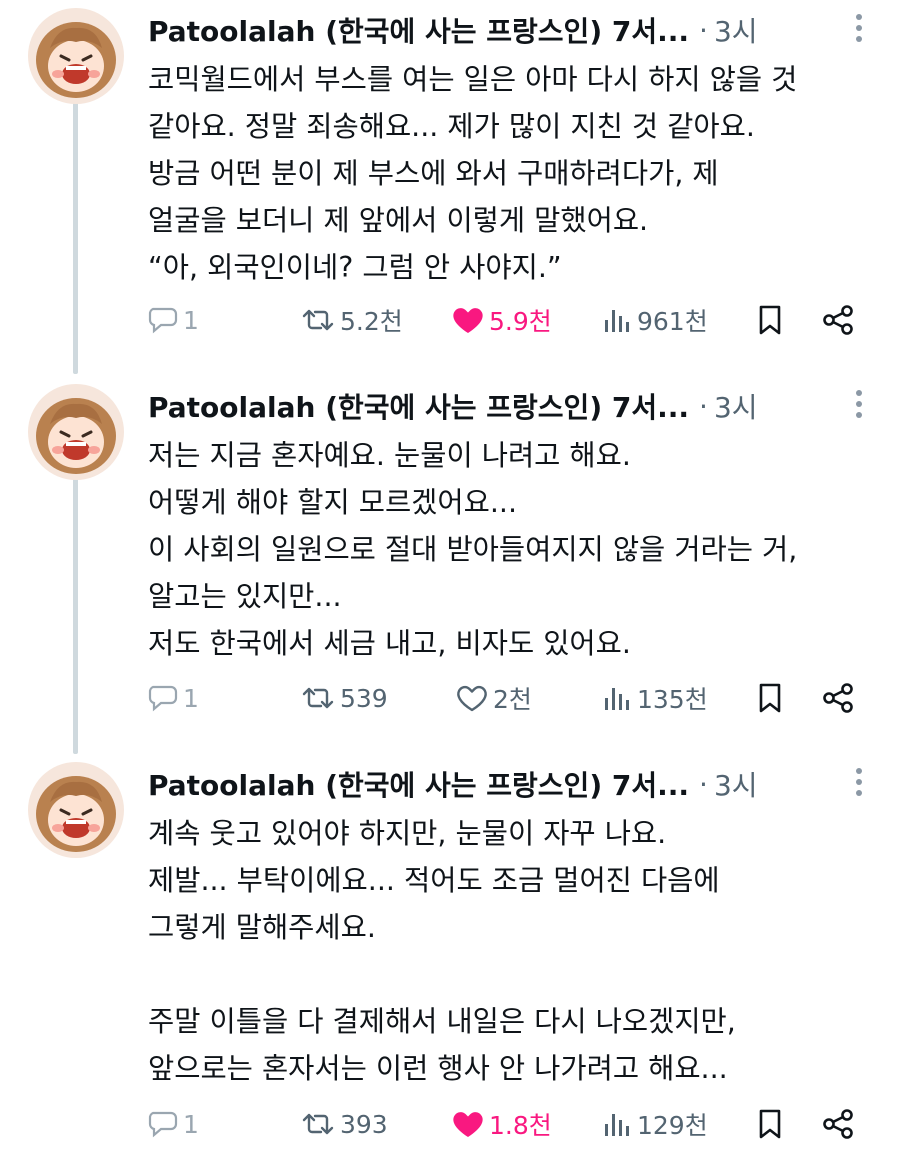  What do you see at coordinates (389, 643) in the screenshot?
I see `tweet-text-line: 저도 한국에서 세금 내고, 비자도 있어요.` at bounding box center [389, 643].